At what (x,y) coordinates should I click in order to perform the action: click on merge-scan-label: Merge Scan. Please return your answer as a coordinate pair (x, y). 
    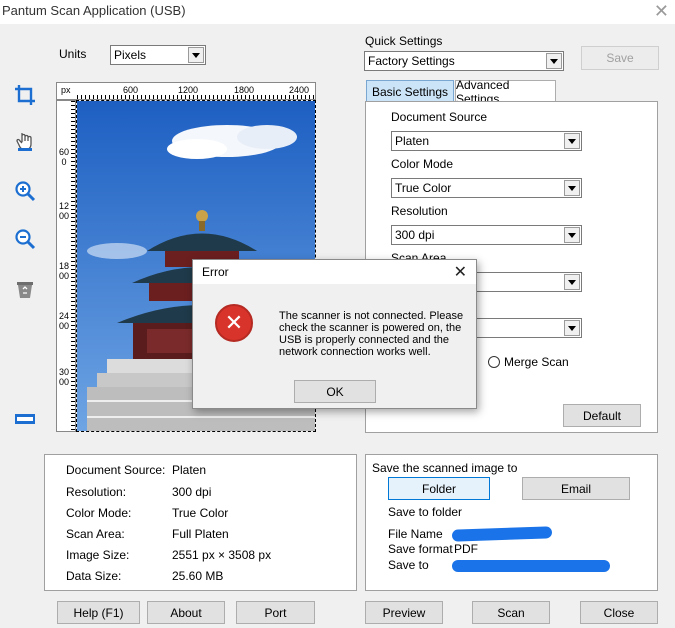
    Looking at the image, I should click on (536, 362).